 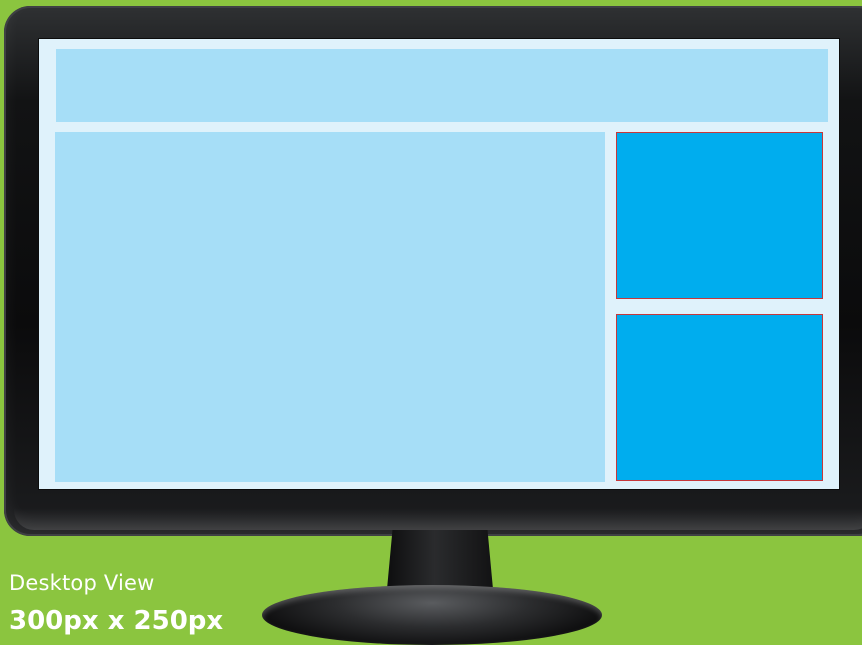 What do you see at coordinates (116, 621) in the screenshot?
I see `size-label: 300px x 250px` at bounding box center [116, 621].